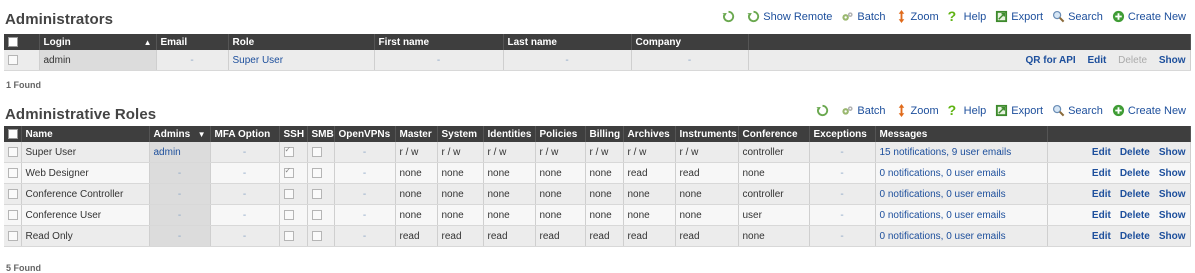  What do you see at coordinates (258, 60) in the screenshot?
I see `role-link: Super User` at bounding box center [258, 60].